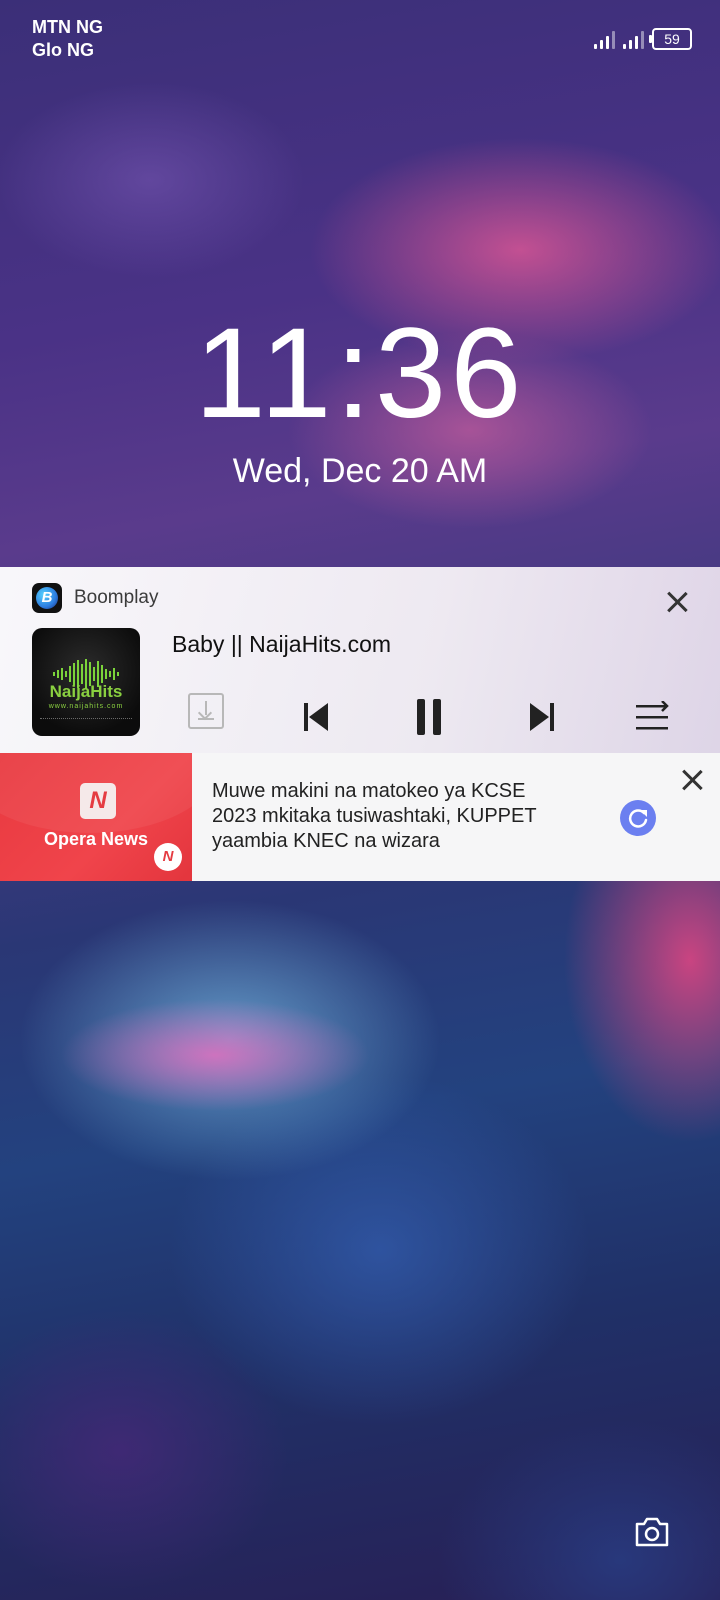 The width and height of the screenshot is (720, 1600). What do you see at coordinates (670, 39) in the screenshot?
I see `battery-icon: 59` at bounding box center [670, 39].